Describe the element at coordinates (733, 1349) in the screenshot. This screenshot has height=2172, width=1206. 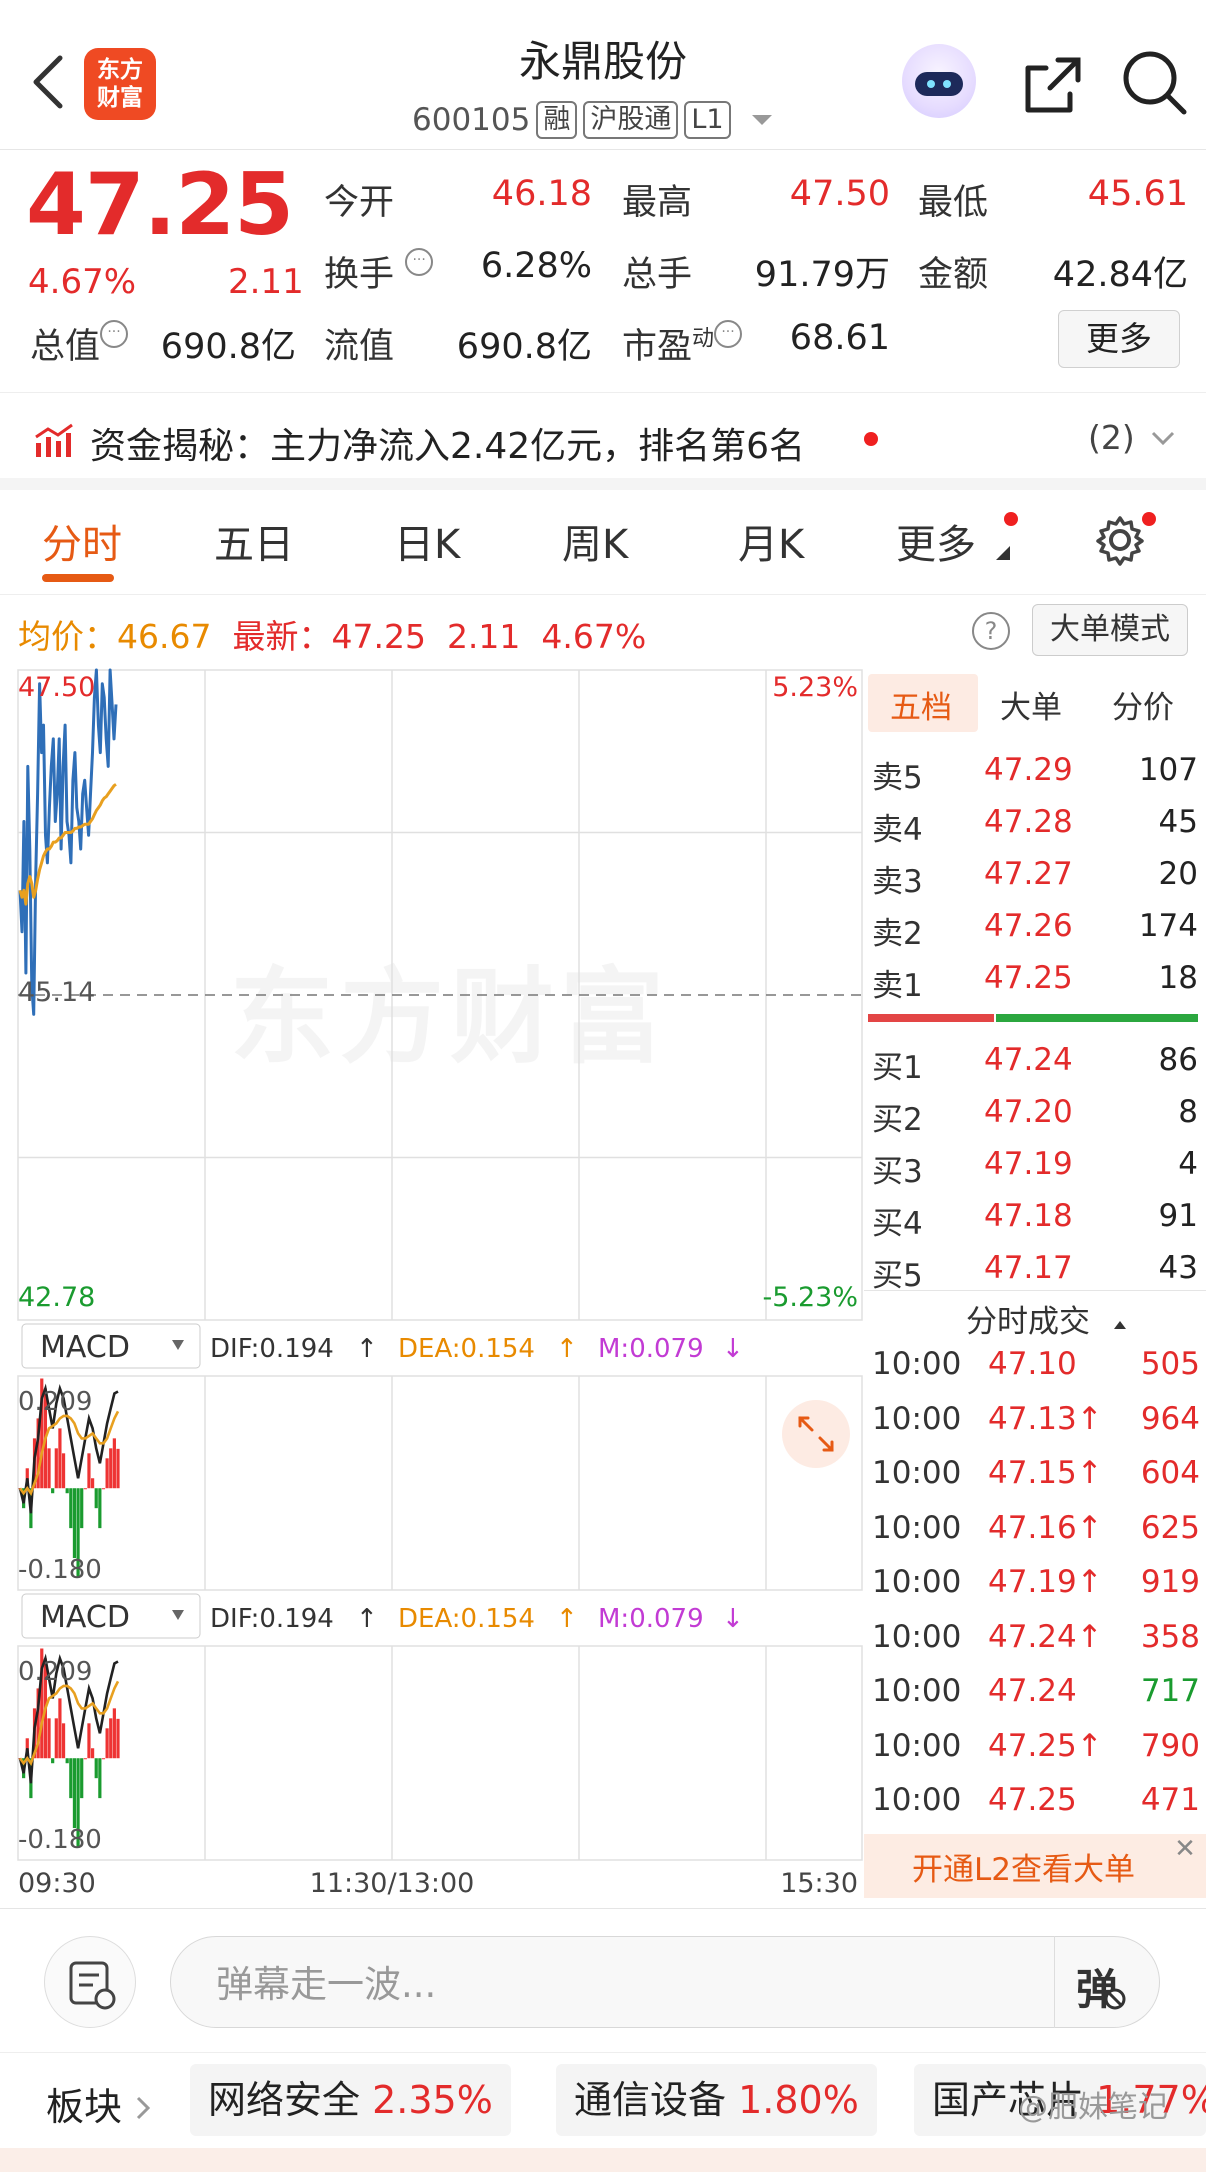
I see `down-arrow-icon: ↓` at that location.